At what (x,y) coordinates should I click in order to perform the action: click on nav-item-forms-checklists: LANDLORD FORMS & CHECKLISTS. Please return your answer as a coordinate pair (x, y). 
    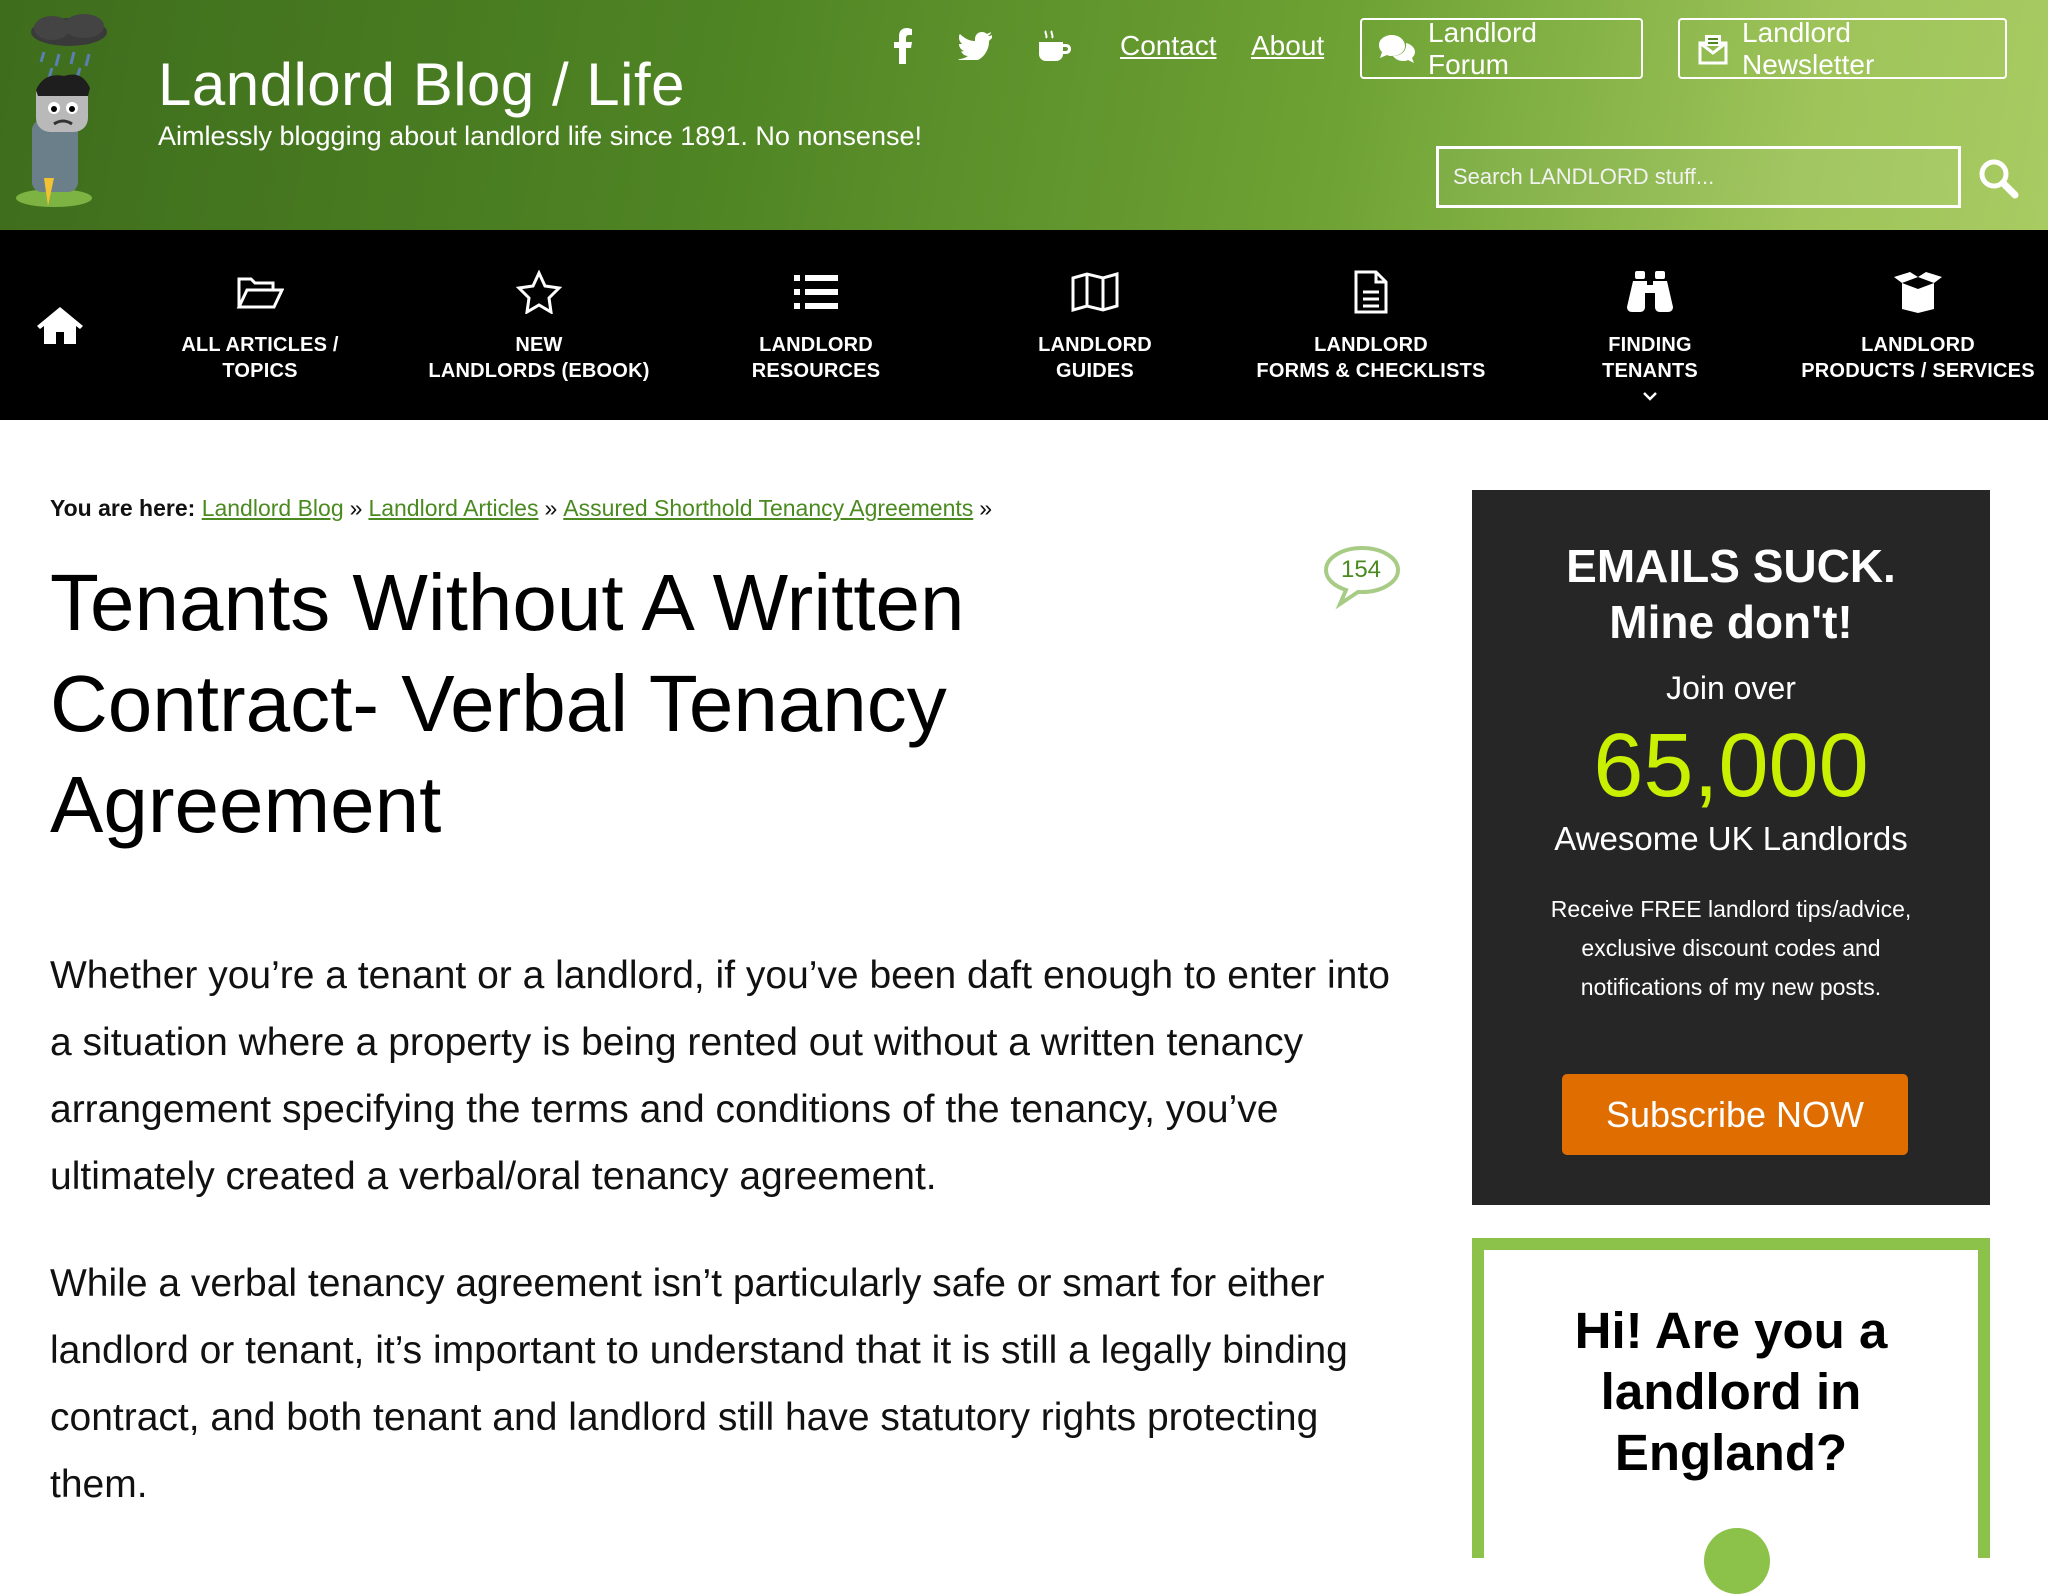
    Looking at the image, I should click on (1371, 326).